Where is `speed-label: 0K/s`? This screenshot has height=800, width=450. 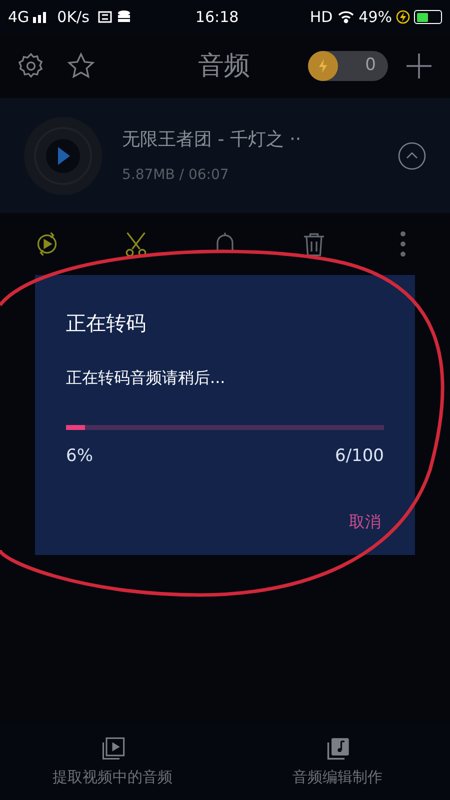
speed-label: 0K/s is located at coordinates (73, 17).